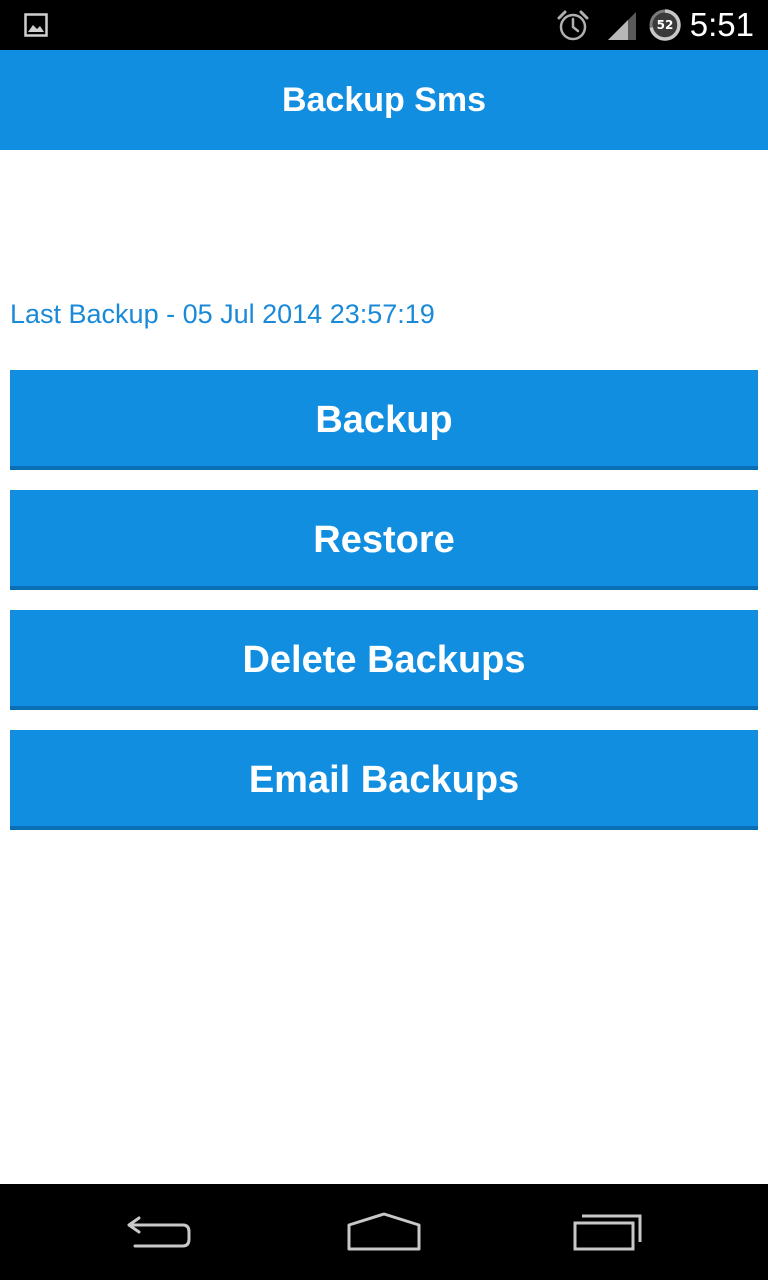 Image resolution: width=768 pixels, height=1280 pixels. What do you see at coordinates (384, 540) in the screenshot?
I see `restore-button: Restore` at bounding box center [384, 540].